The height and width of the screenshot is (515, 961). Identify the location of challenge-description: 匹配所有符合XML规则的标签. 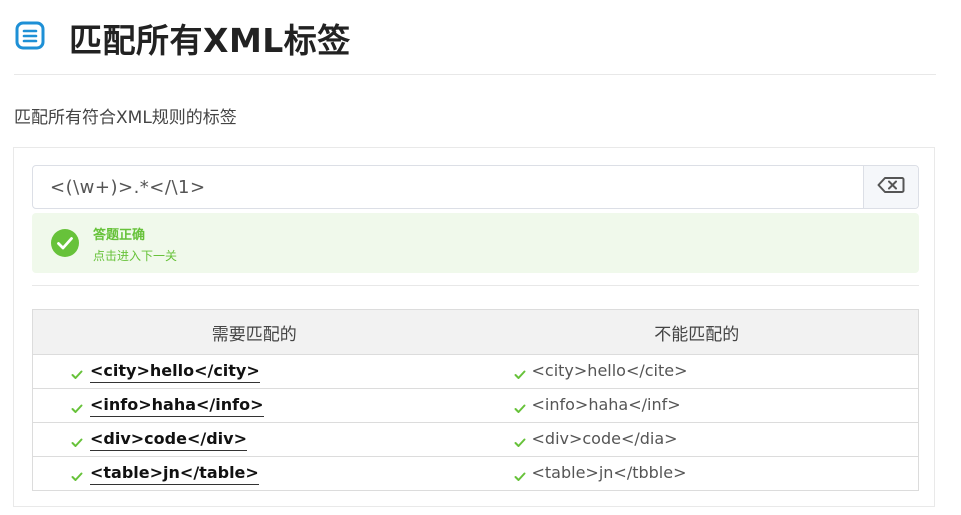
(125, 118).